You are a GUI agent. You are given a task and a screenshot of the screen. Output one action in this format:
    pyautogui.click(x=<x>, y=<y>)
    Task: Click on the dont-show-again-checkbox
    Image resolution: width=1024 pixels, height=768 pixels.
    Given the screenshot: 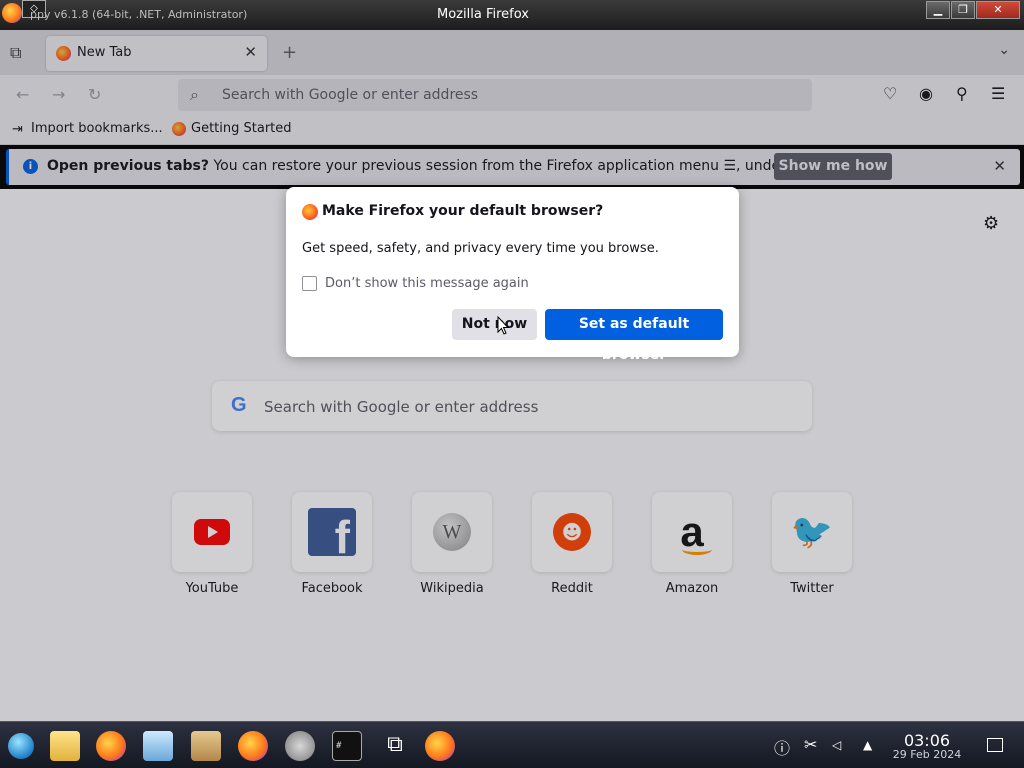 What is the action you would take?
    pyautogui.click(x=309, y=283)
    